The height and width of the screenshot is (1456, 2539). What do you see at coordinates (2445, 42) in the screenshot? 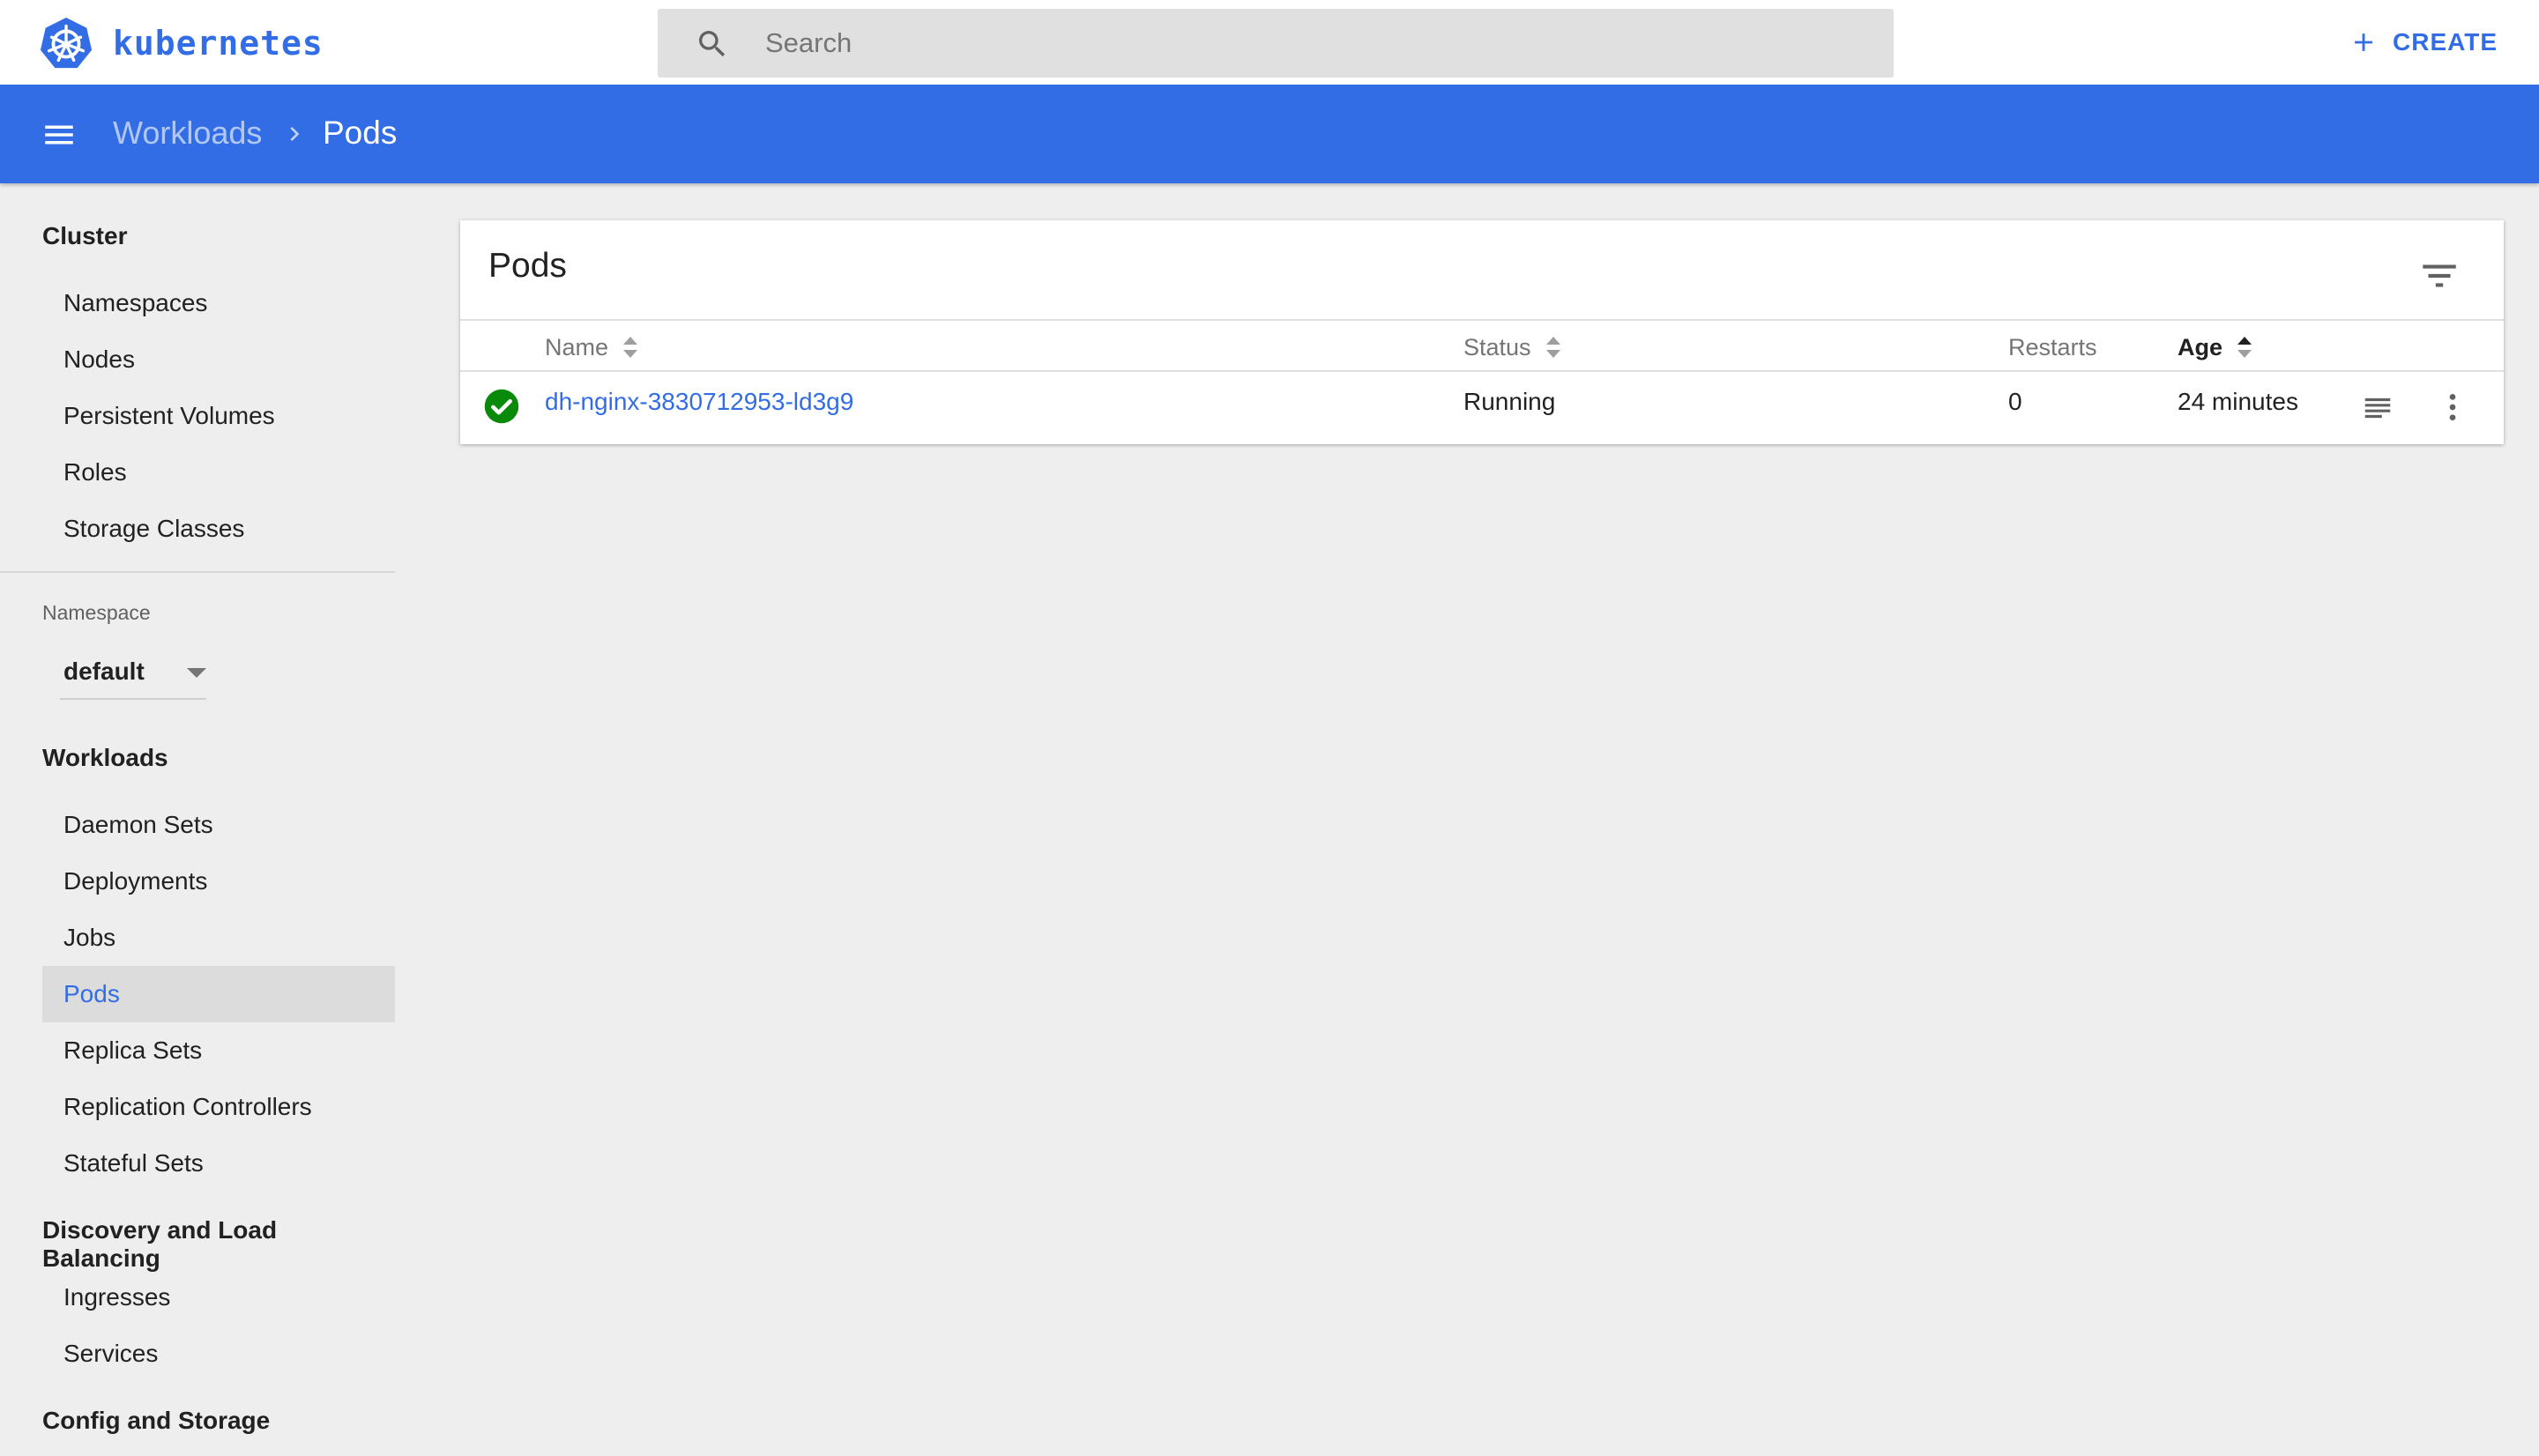
I see `create-label: CREATE` at bounding box center [2445, 42].